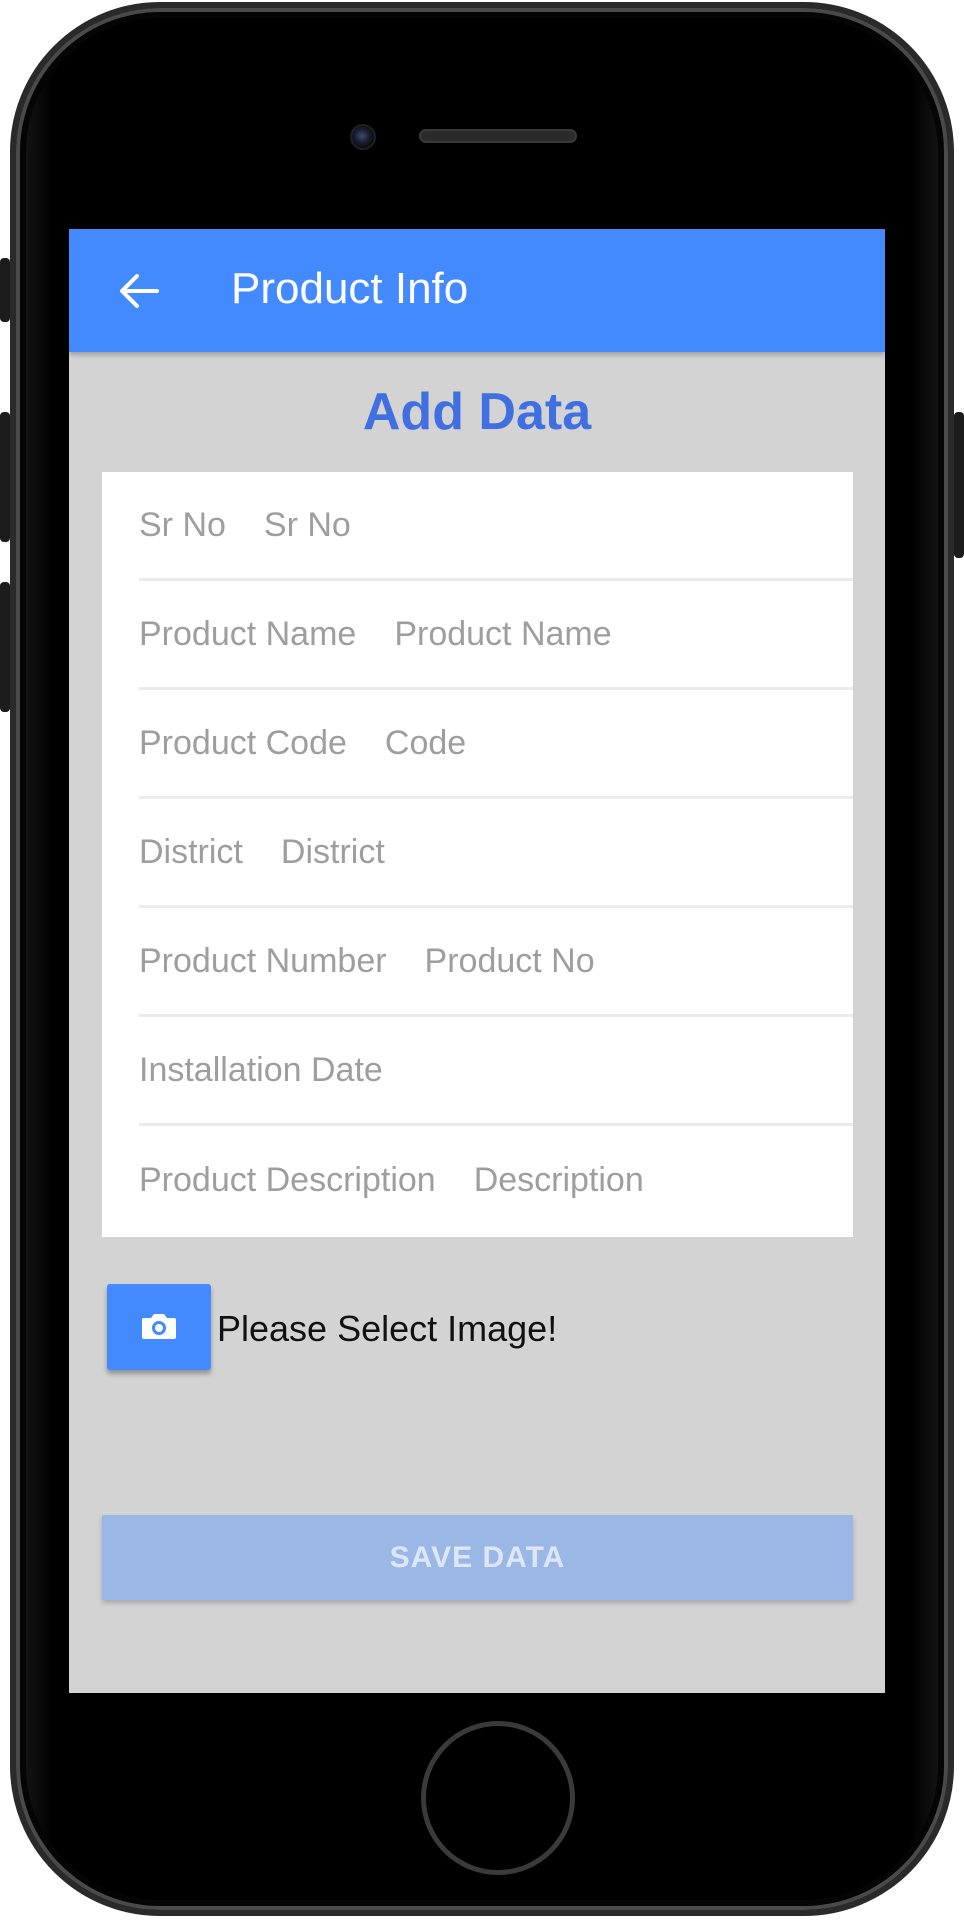  I want to click on sr-no-row: Sr No, so click(496, 526).